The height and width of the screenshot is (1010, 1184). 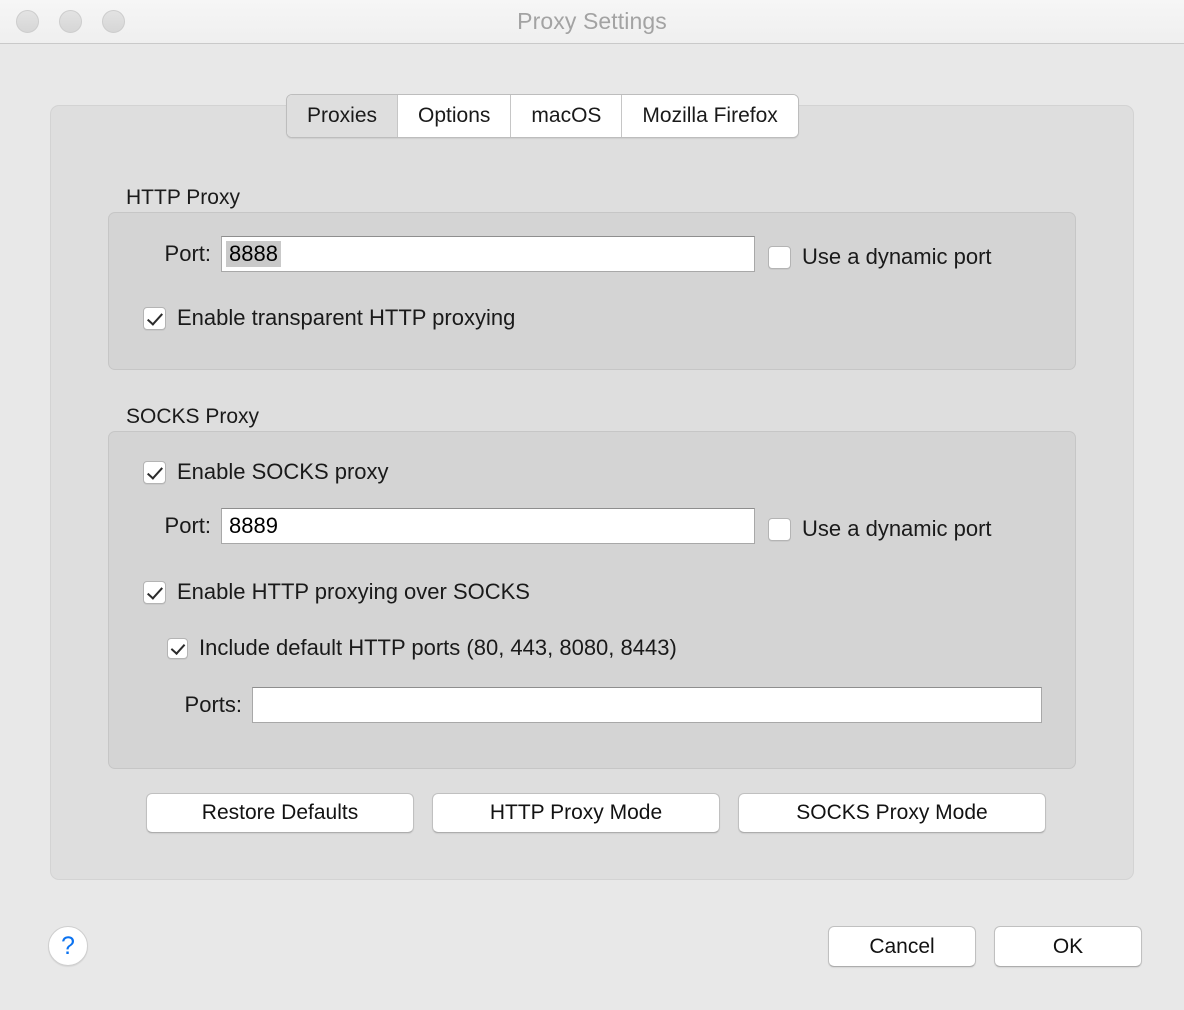 What do you see at coordinates (280, 813) in the screenshot?
I see `restore-defaults-button: Restore Defaults` at bounding box center [280, 813].